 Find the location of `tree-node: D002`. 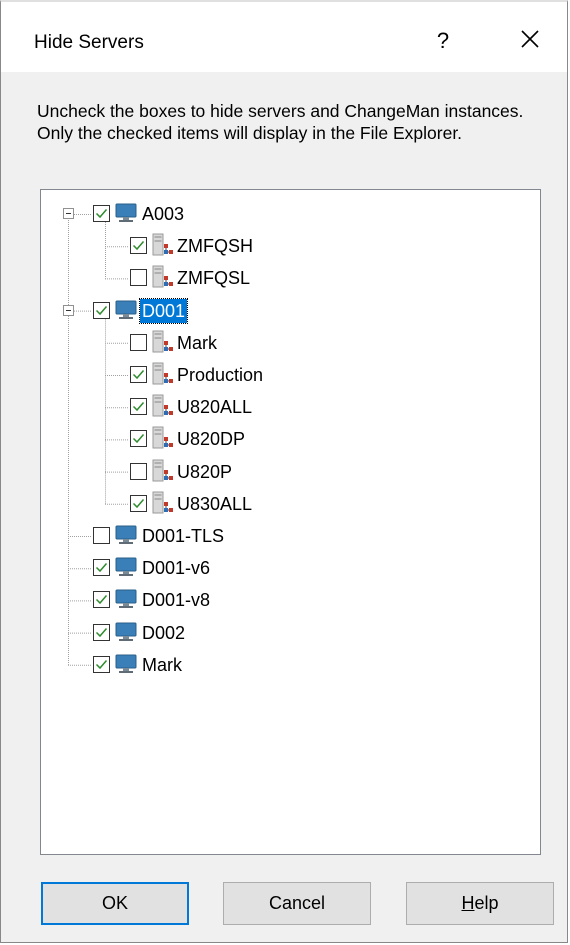

tree-node: D002 is located at coordinates (290, 633).